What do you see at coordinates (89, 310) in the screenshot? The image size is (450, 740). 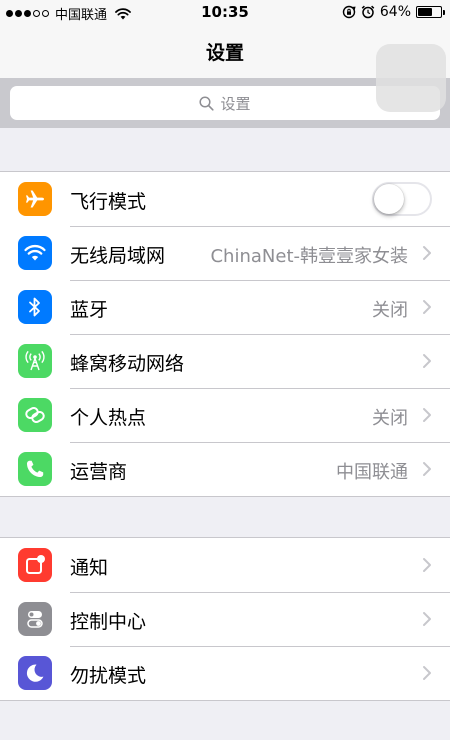 I see `settings-row-label: 蓝牙` at bounding box center [89, 310].